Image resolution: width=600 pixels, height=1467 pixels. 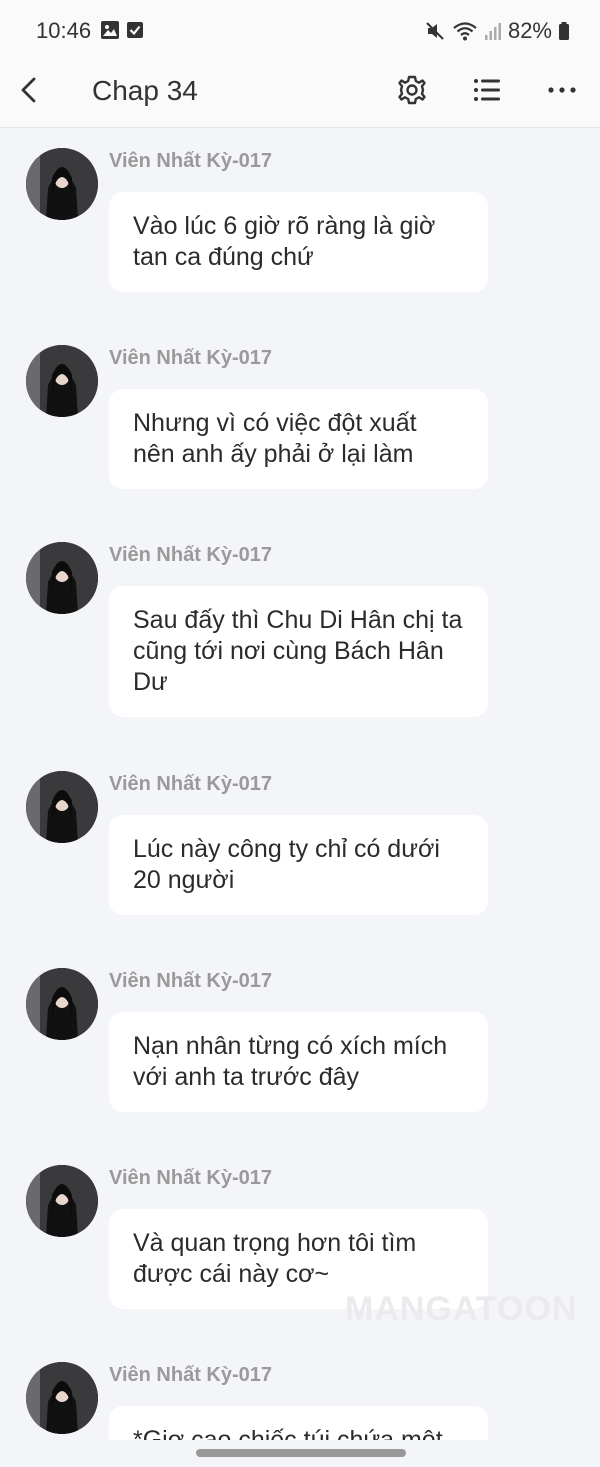 What do you see at coordinates (64, 30) in the screenshot?
I see `status-time: 10:46` at bounding box center [64, 30].